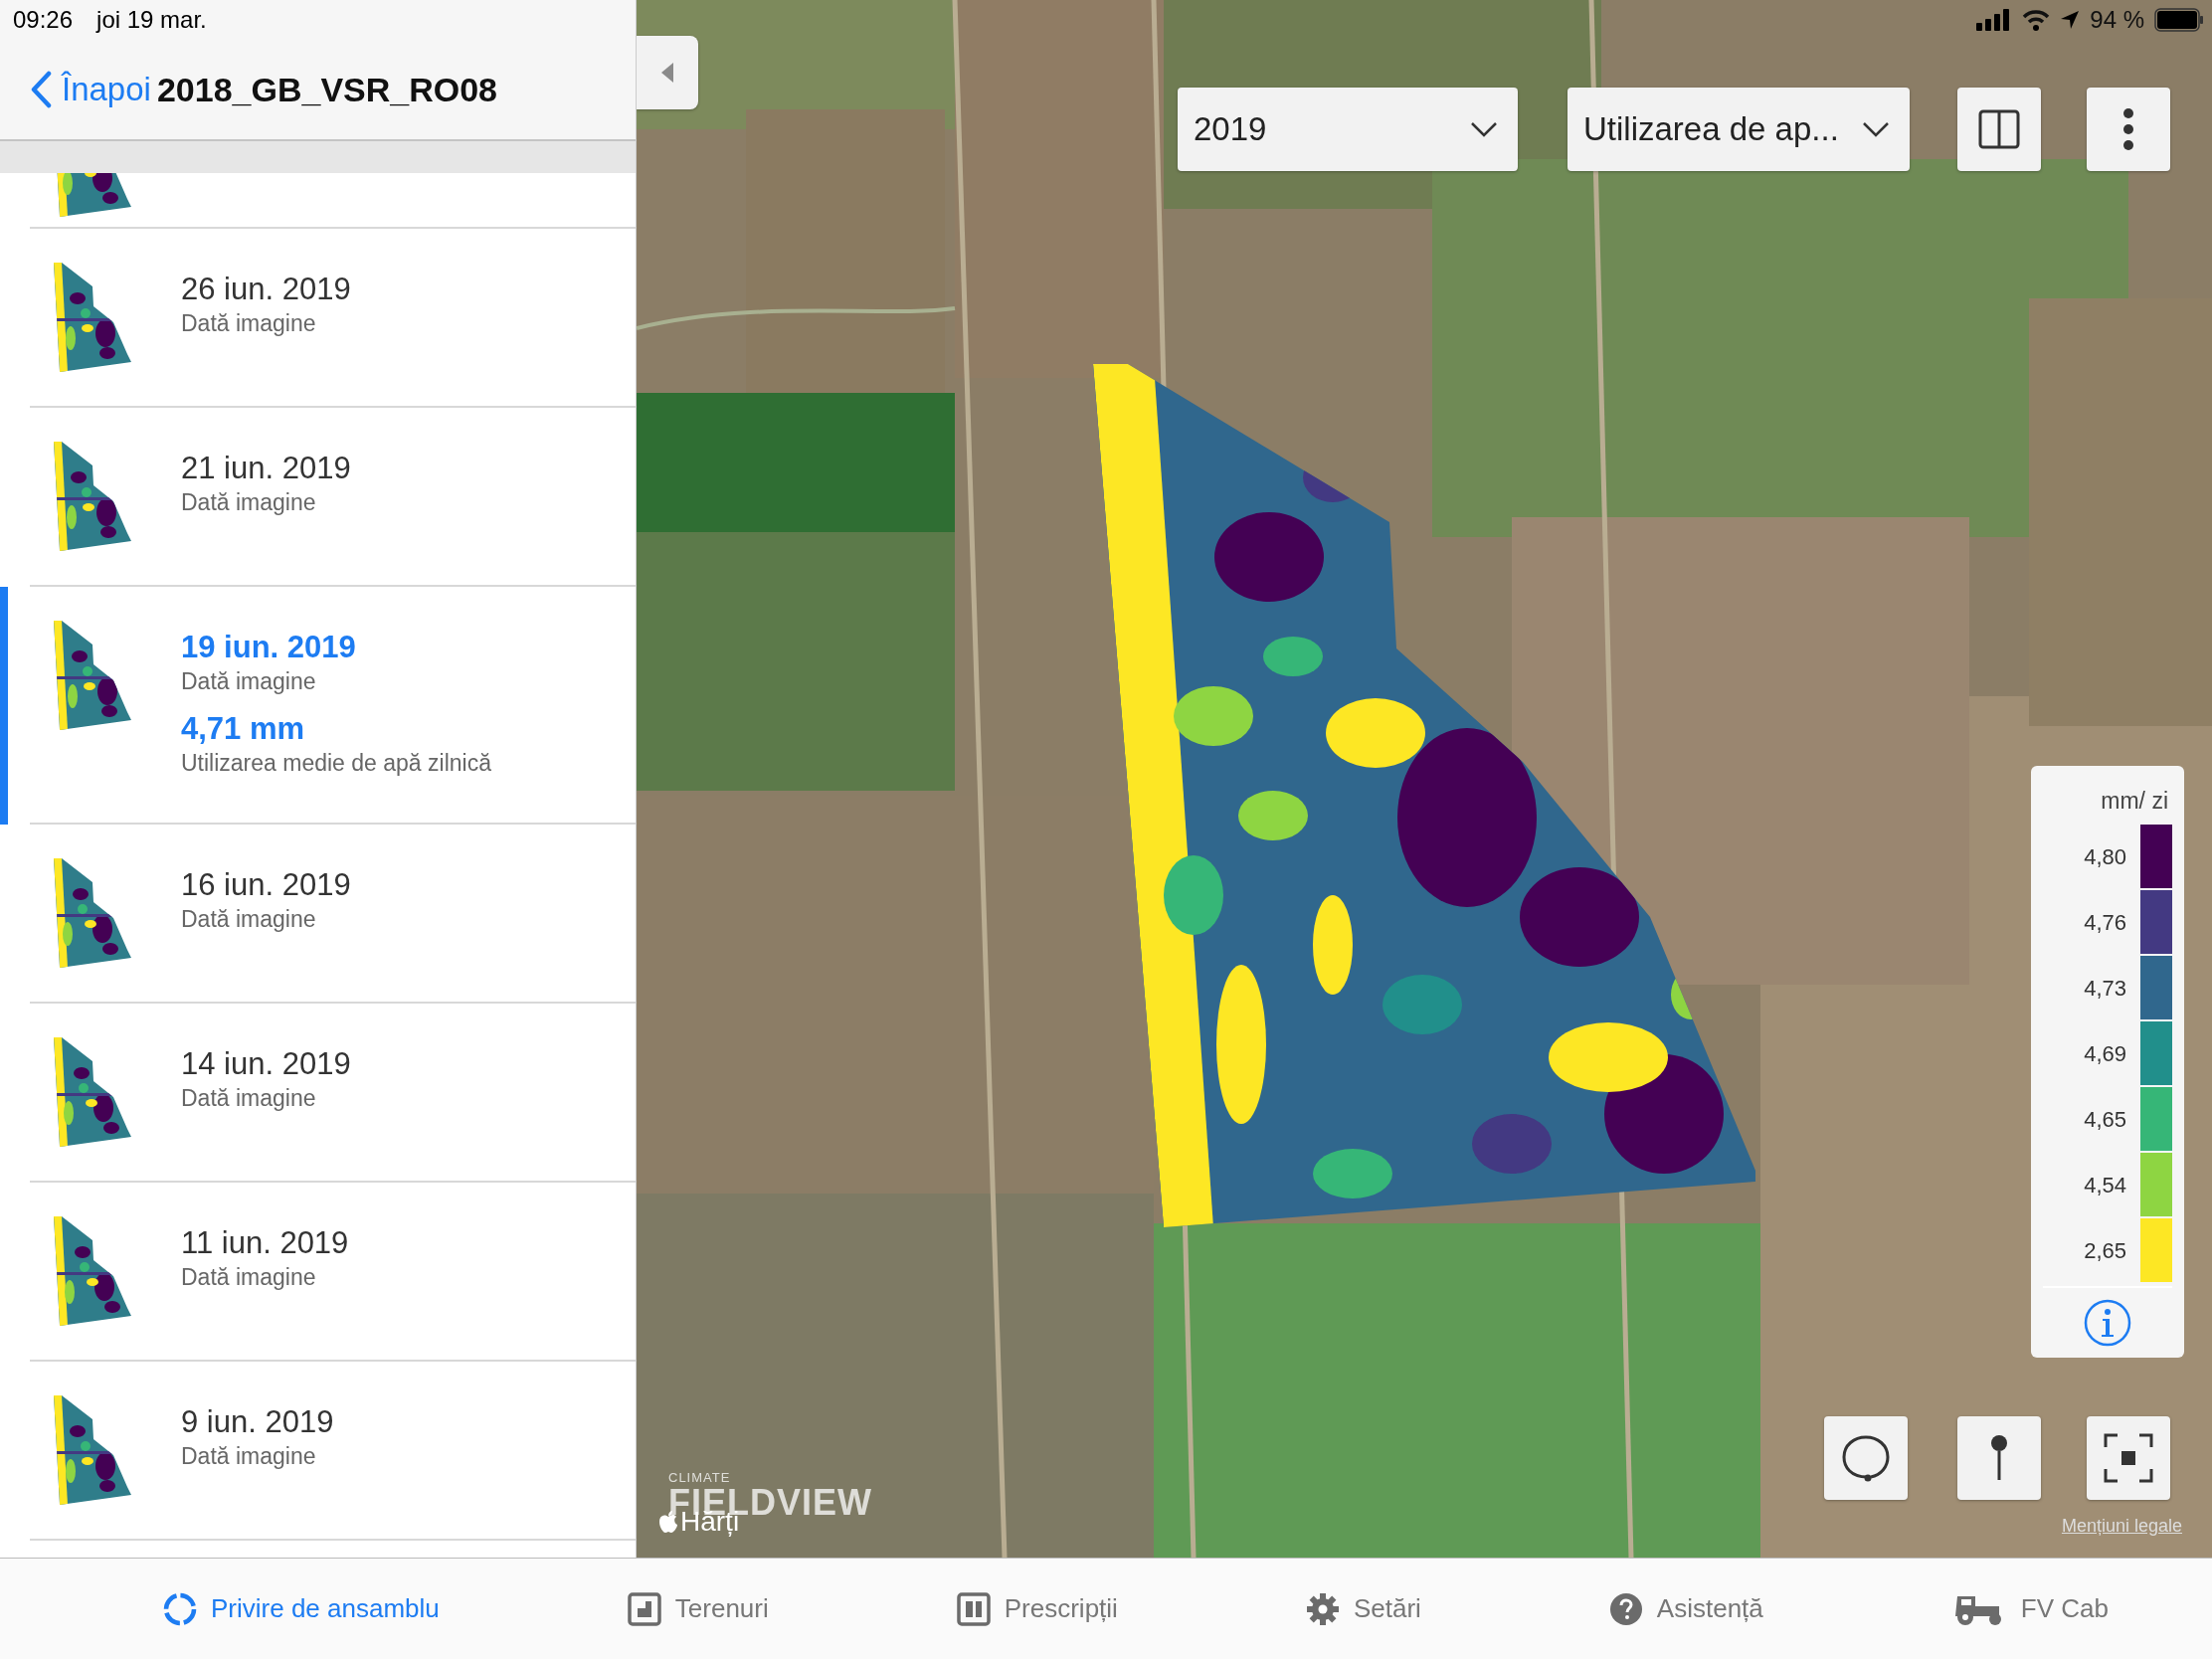 Image resolution: width=2212 pixels, height=1659 pixels. Describe the element at coordinates (2117, 20) in the screenshot. I see `battery-percent: 94 %` at that location.